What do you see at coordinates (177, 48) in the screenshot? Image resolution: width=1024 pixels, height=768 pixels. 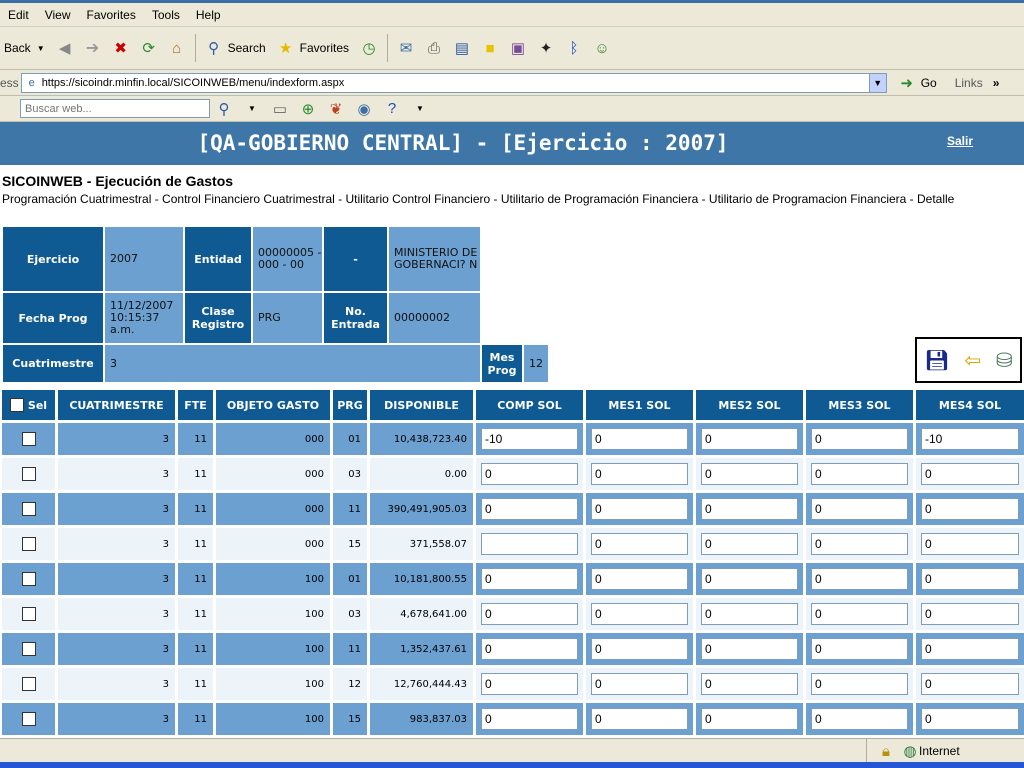 I see `home-icon: ⌂` at bounding box center [177, 48].